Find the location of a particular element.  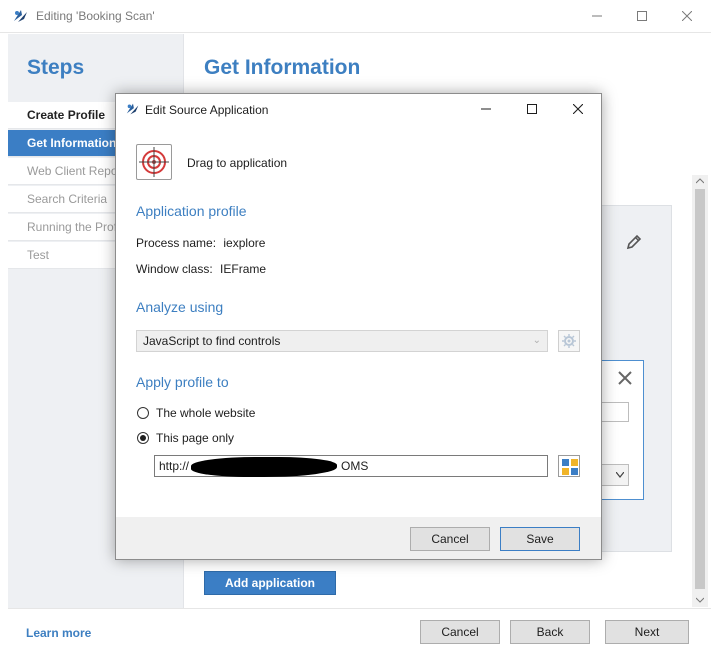

minimize-button is located at coordinates (597, 16).